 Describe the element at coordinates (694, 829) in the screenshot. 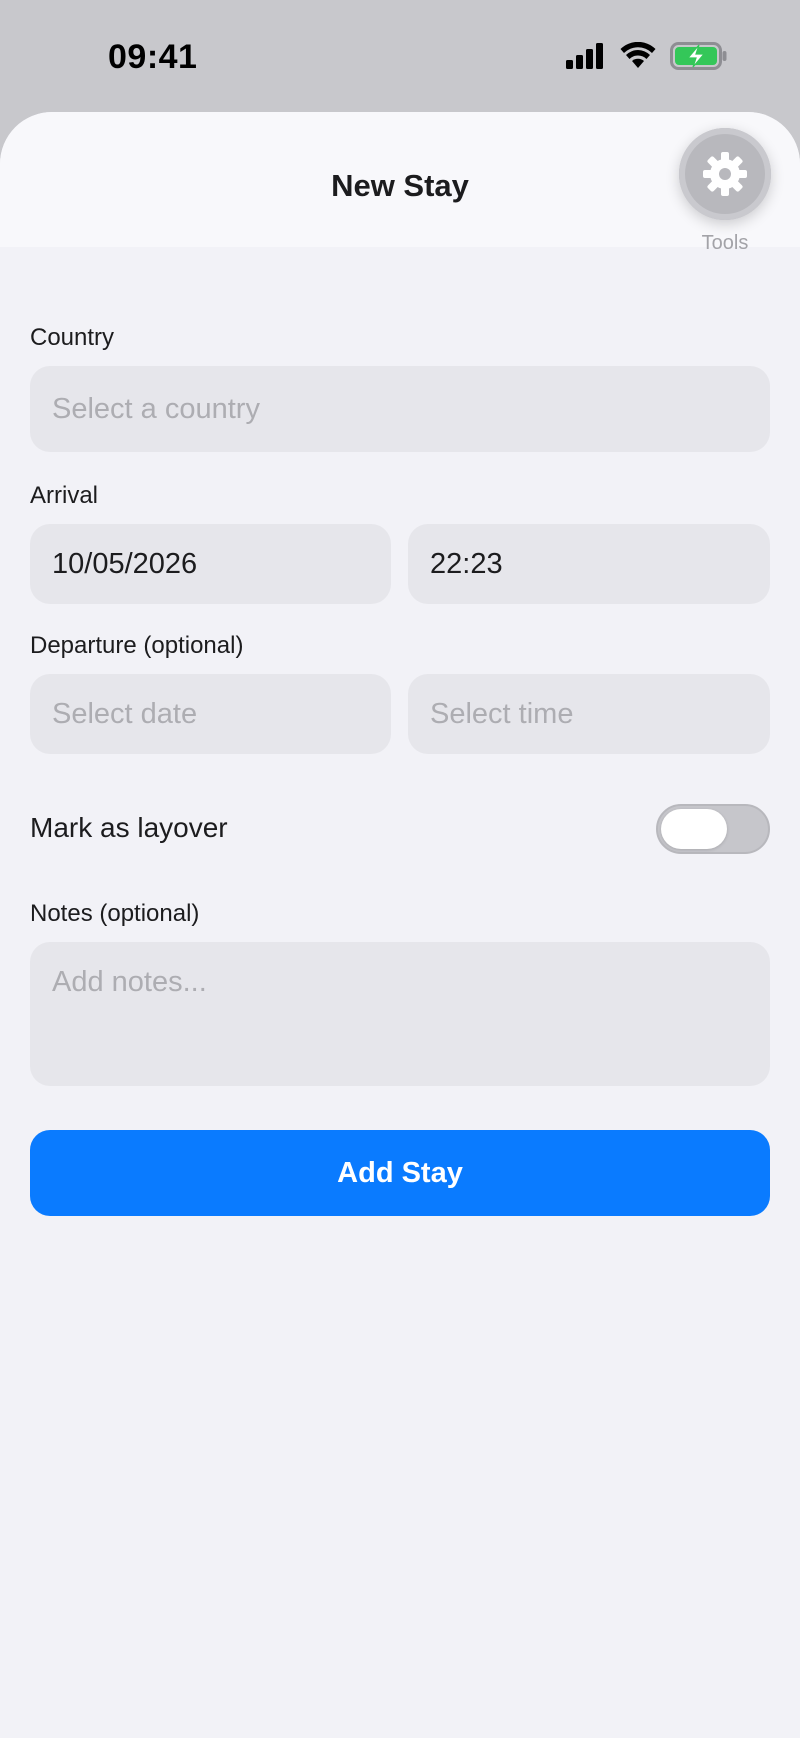

I see `toggle-knob` at that location.